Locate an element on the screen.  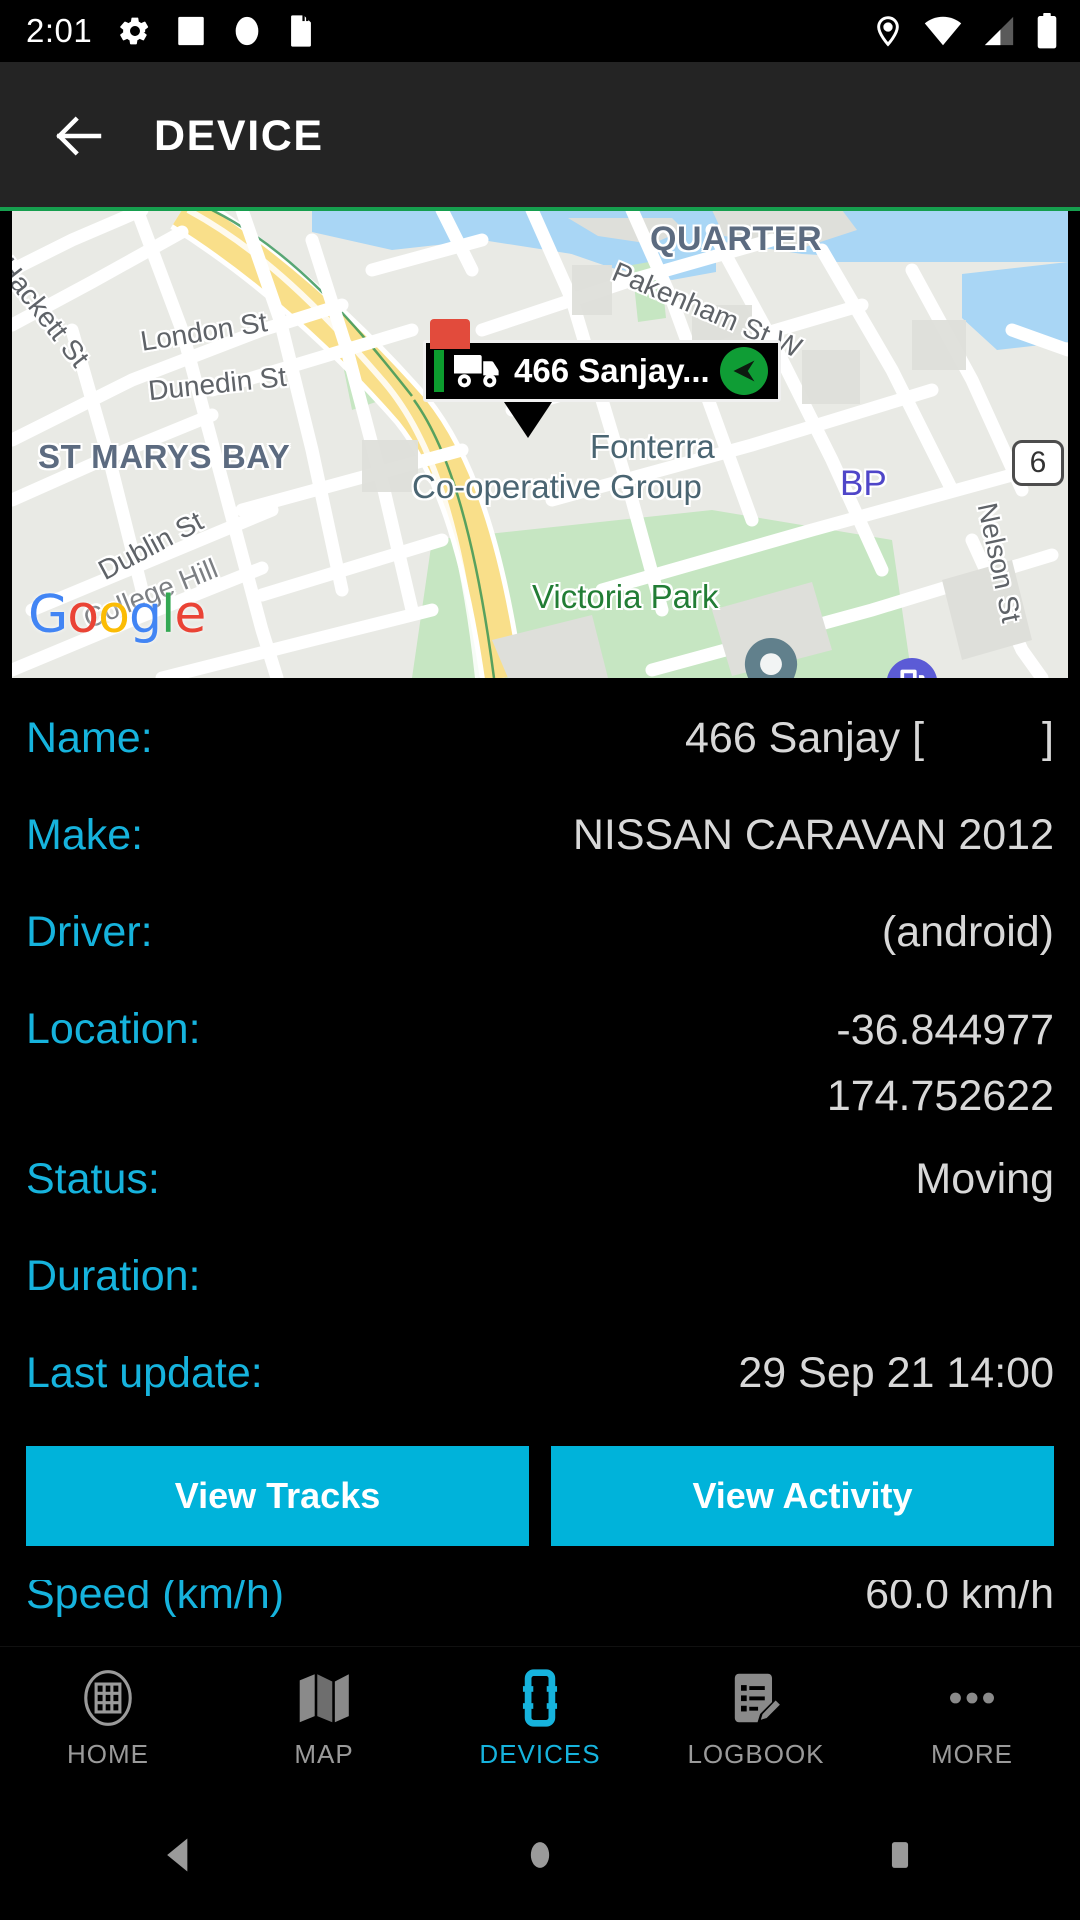
nav-item-home: HOME is located at coordinates (108, 1718).